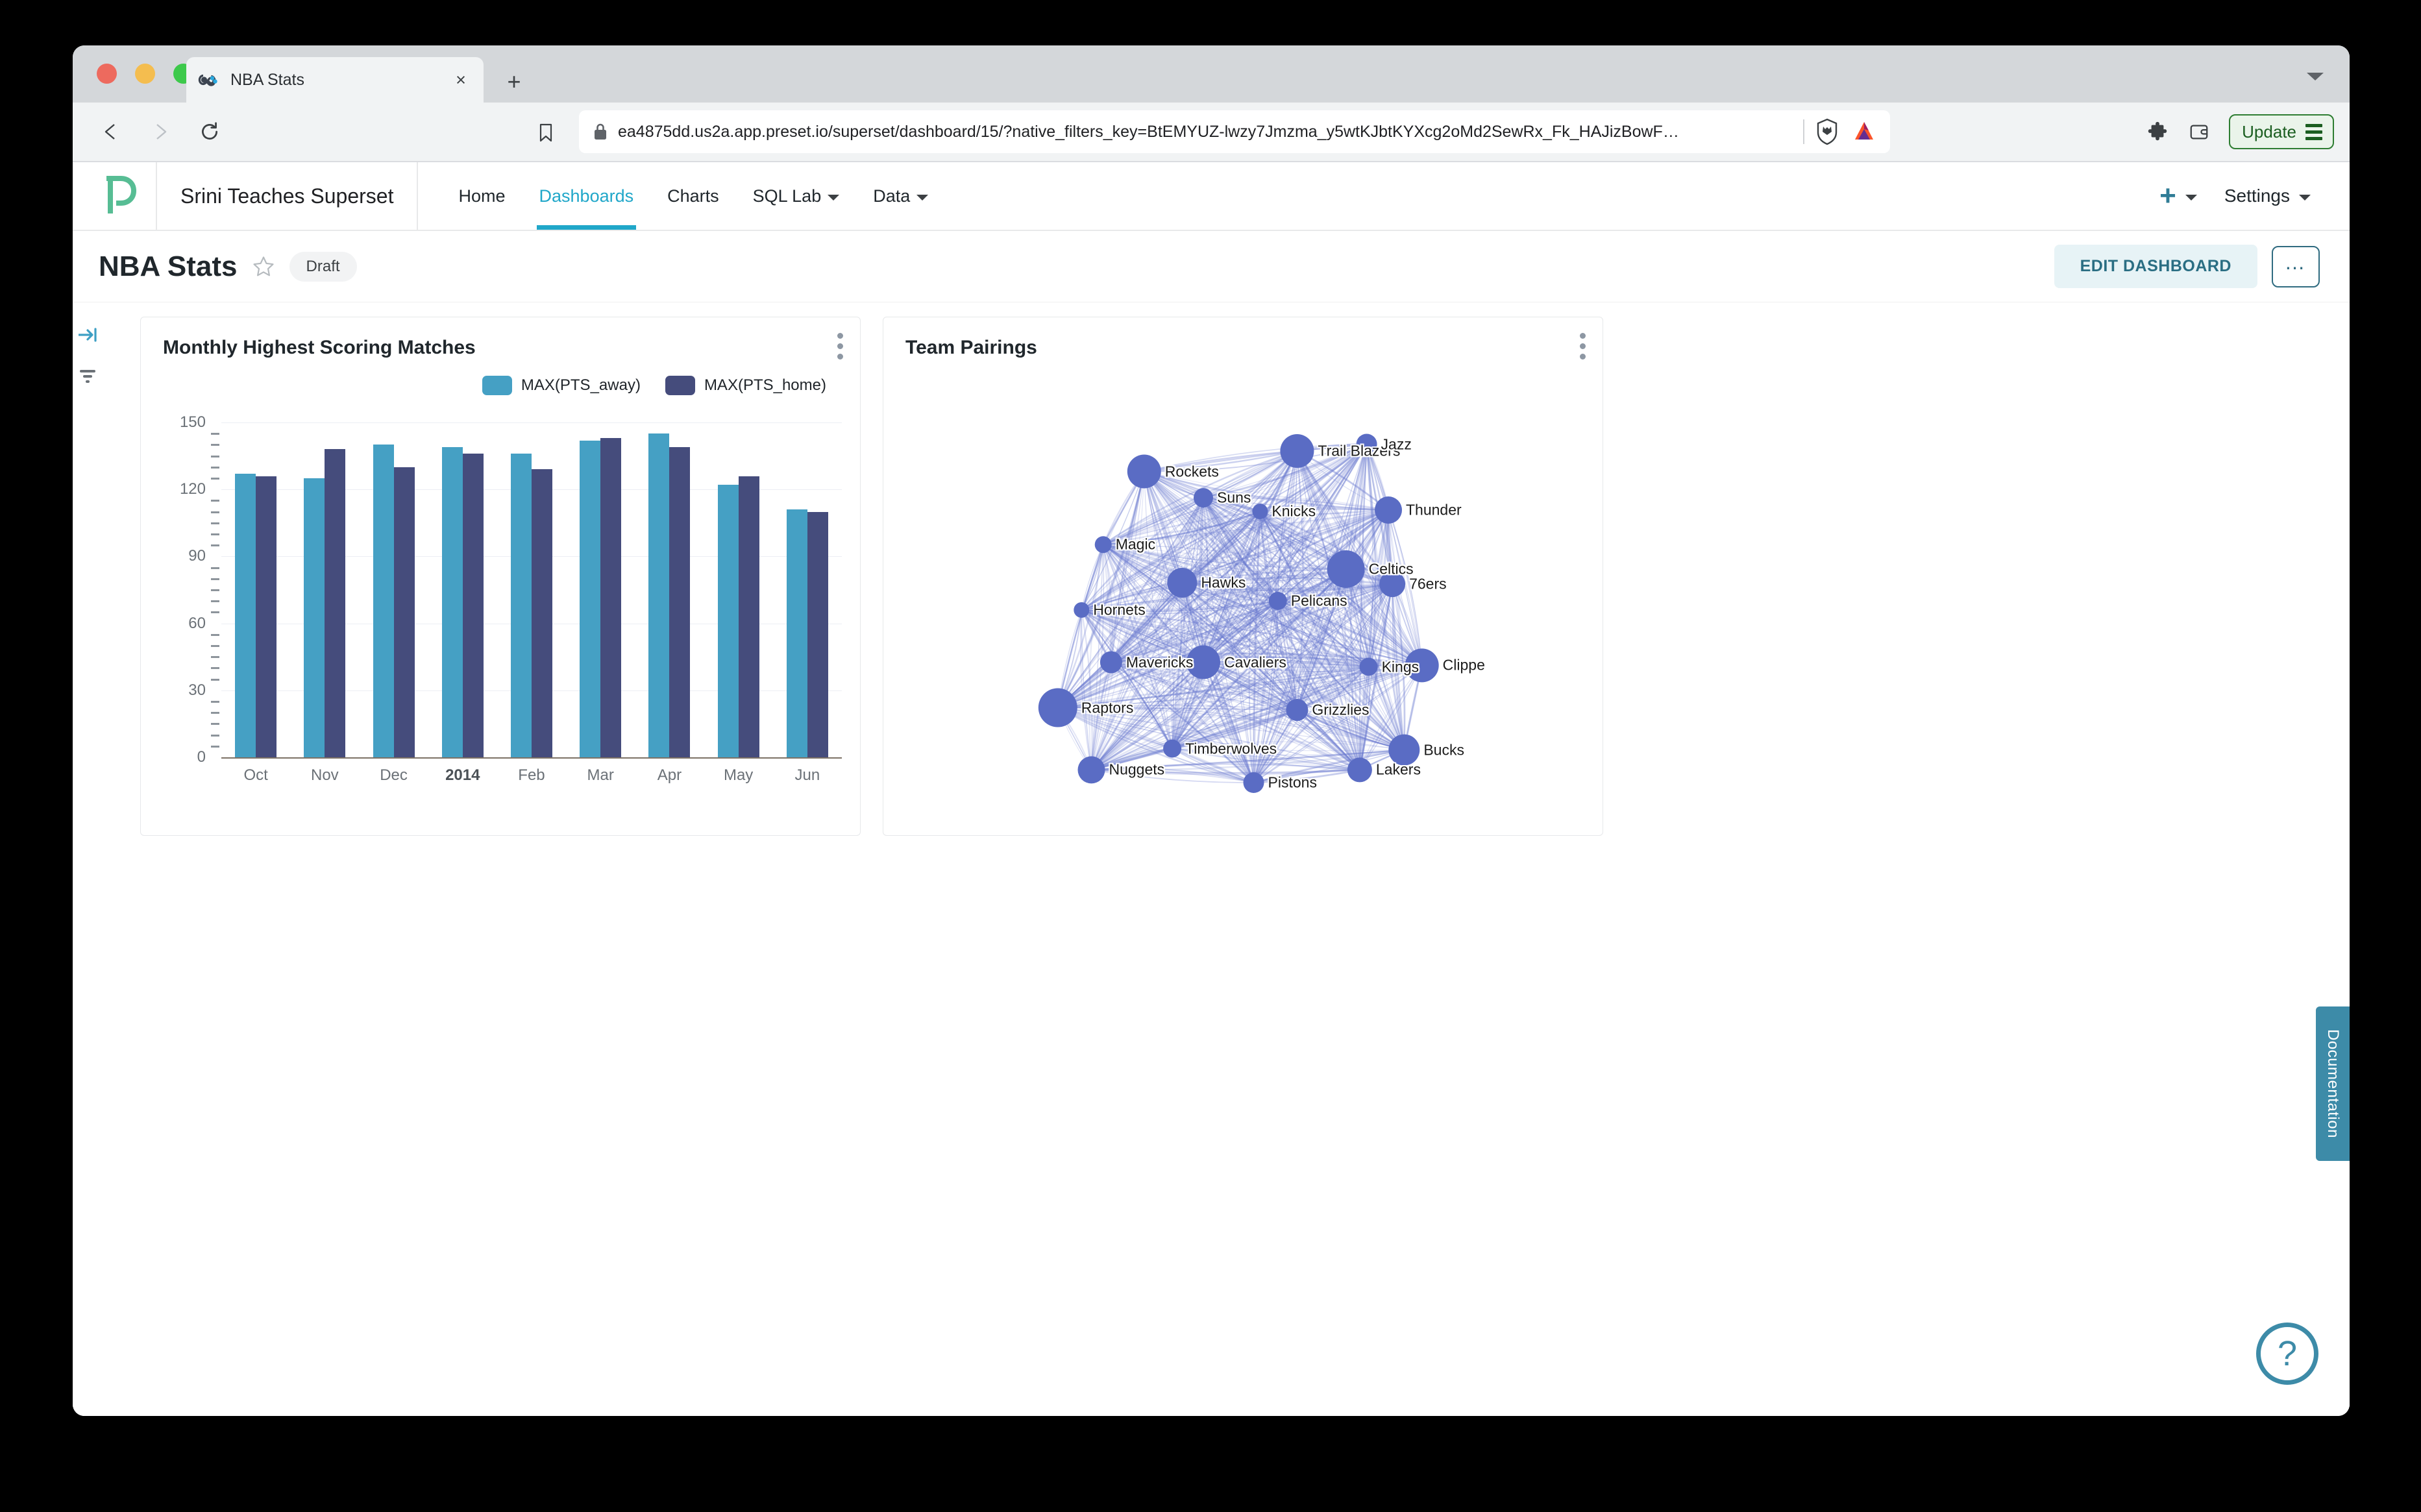 This screenshot has width=2421, height=1512. I want to click on nav-item-charts: Charts, so click(693, 196).